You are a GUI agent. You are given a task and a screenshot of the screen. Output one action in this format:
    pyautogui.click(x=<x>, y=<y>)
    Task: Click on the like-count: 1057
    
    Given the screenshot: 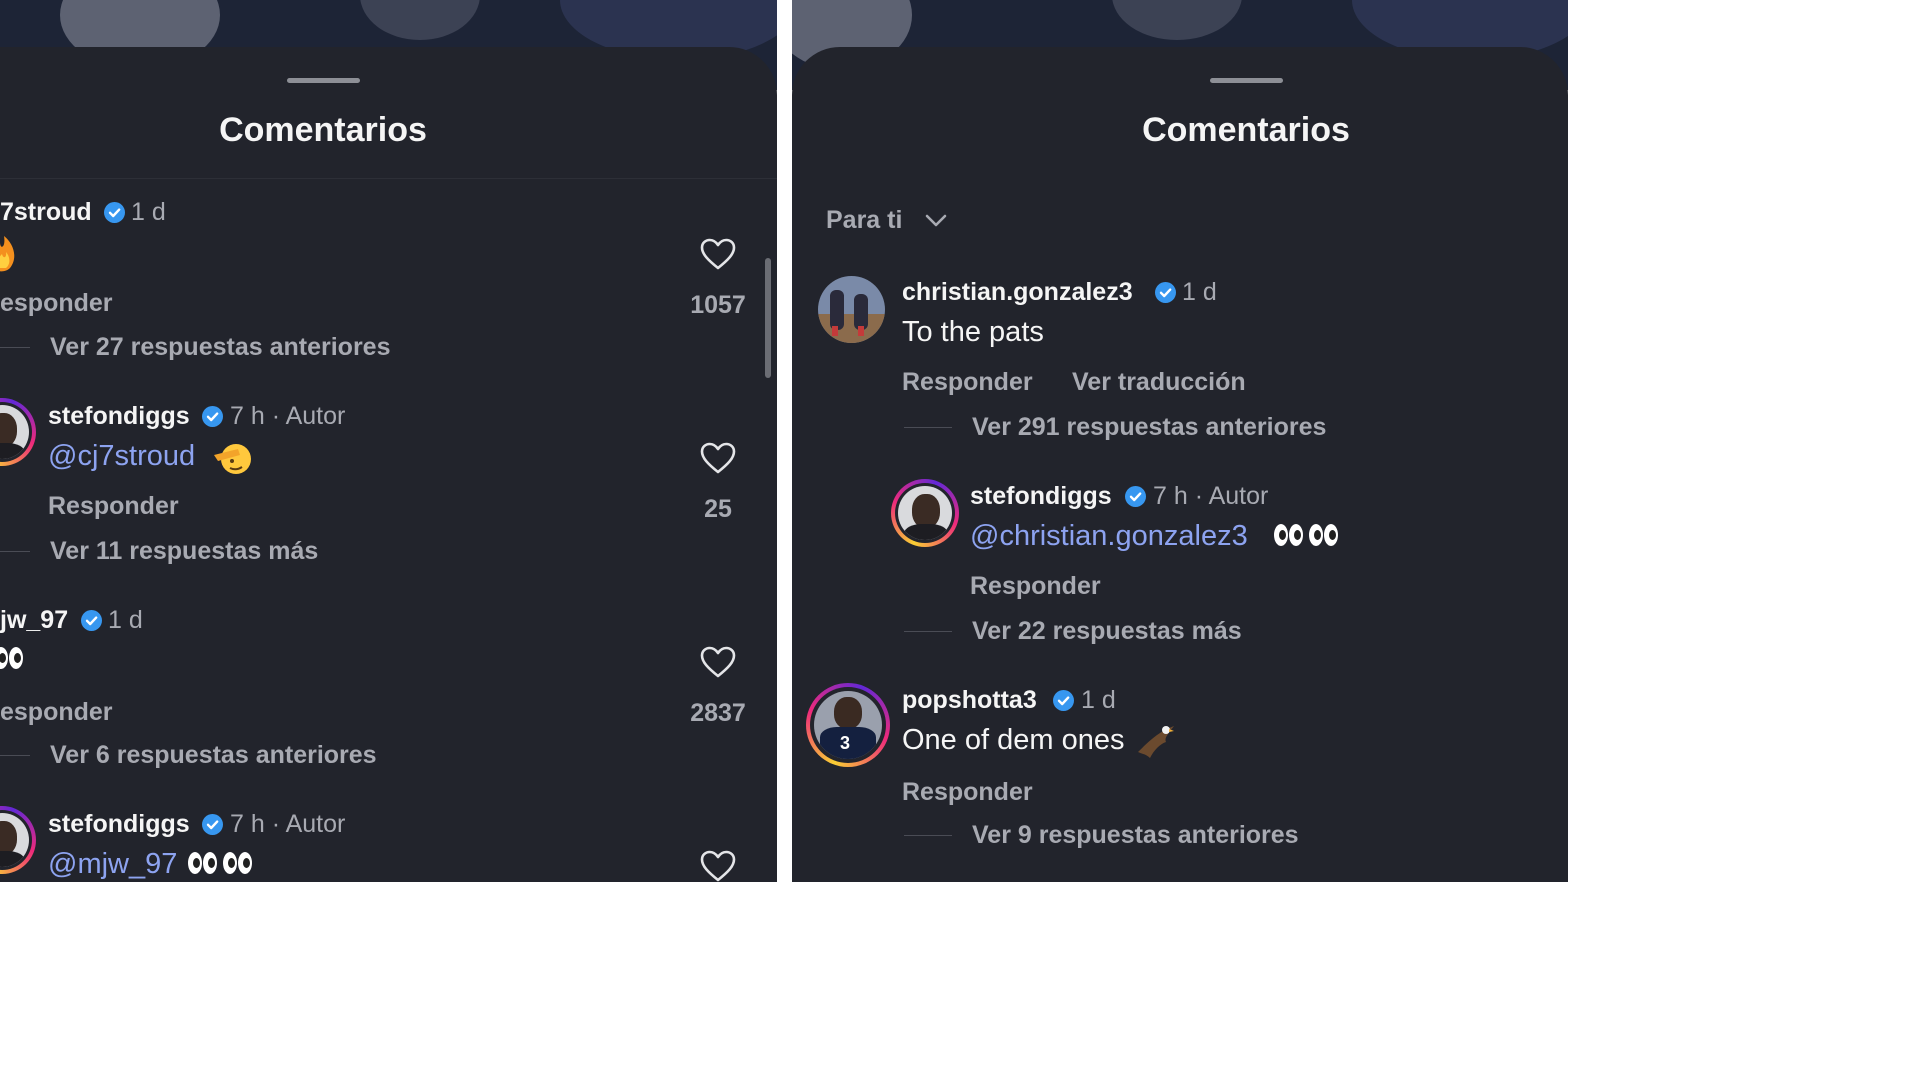 What is the action you would take?
    pyautogui.click(x=718, y=305)
    